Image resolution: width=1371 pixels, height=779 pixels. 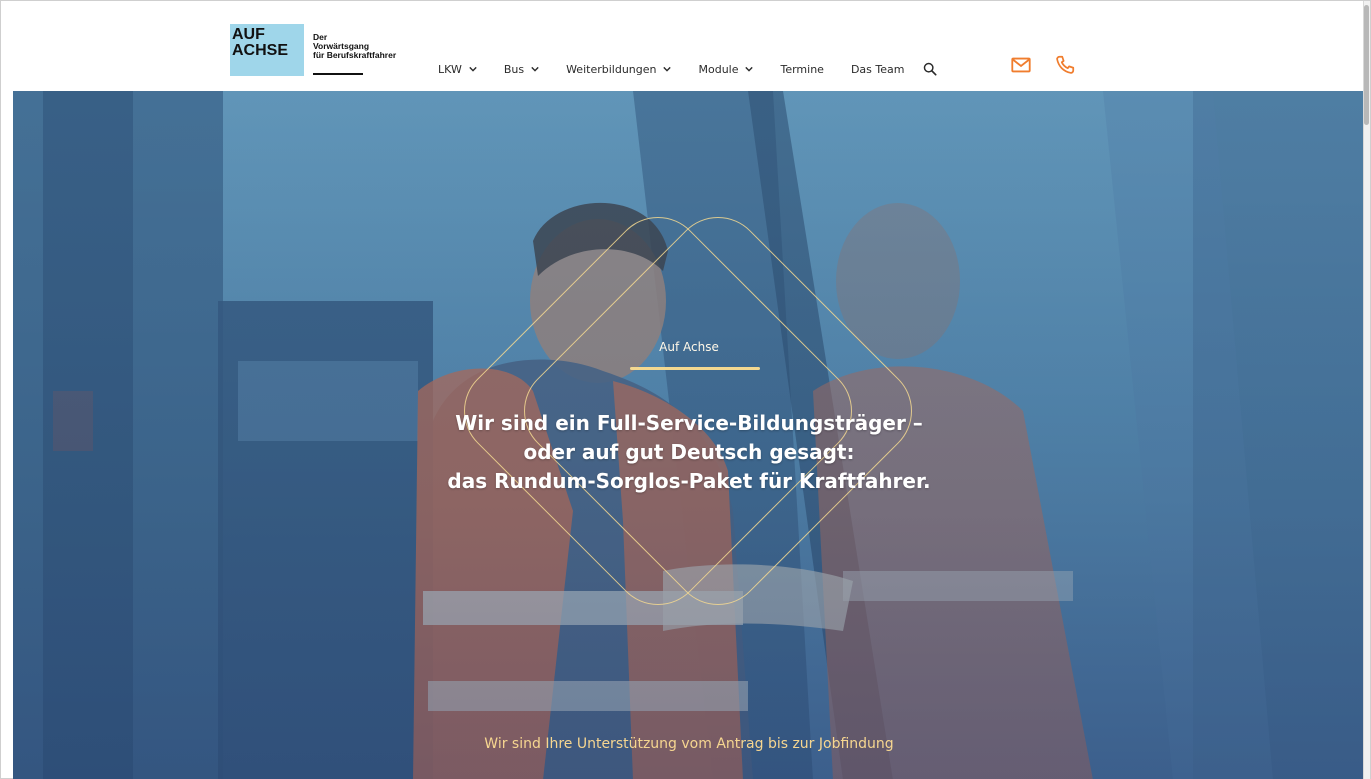 I want to click on search-icon, so click(x=930, y=69).